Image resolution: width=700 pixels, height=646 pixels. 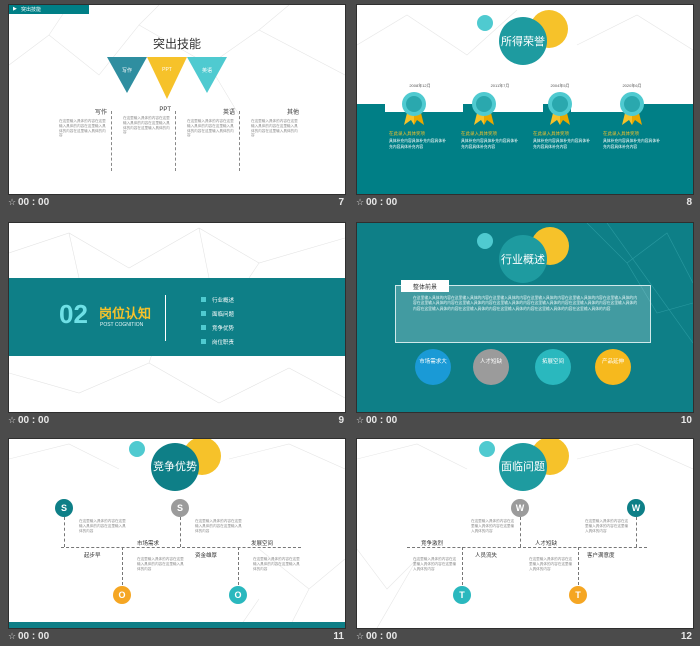 What do you see at coordinates (31, 10) in the screenshot?
I see `top-label-text: 突出技能` at bounding box center [31, 10].